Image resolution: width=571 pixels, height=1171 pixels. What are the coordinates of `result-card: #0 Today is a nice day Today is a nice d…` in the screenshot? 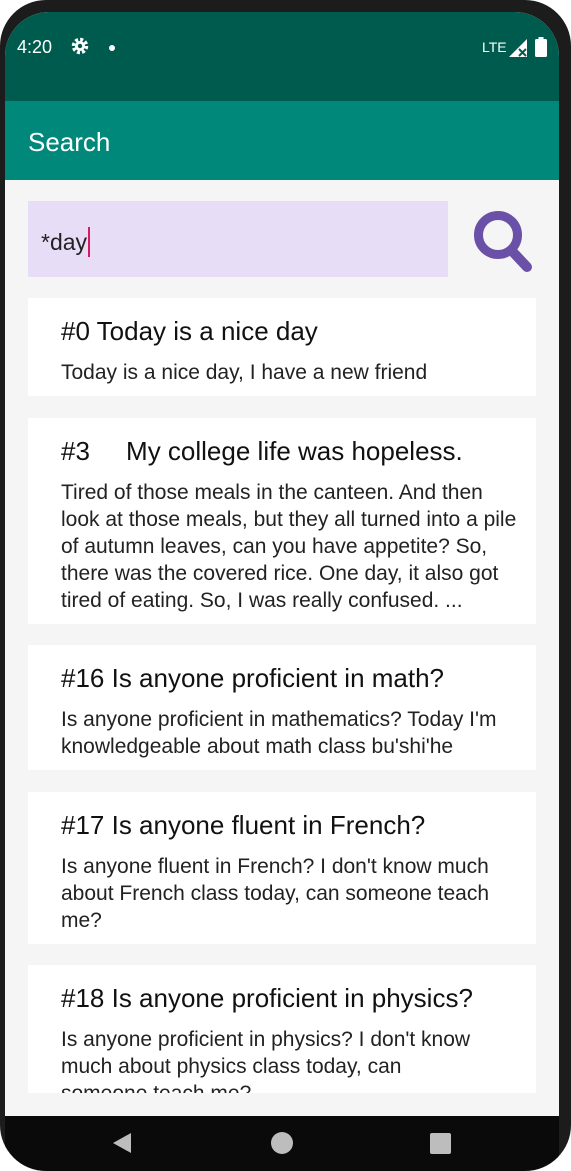 It's located at (282, 347).